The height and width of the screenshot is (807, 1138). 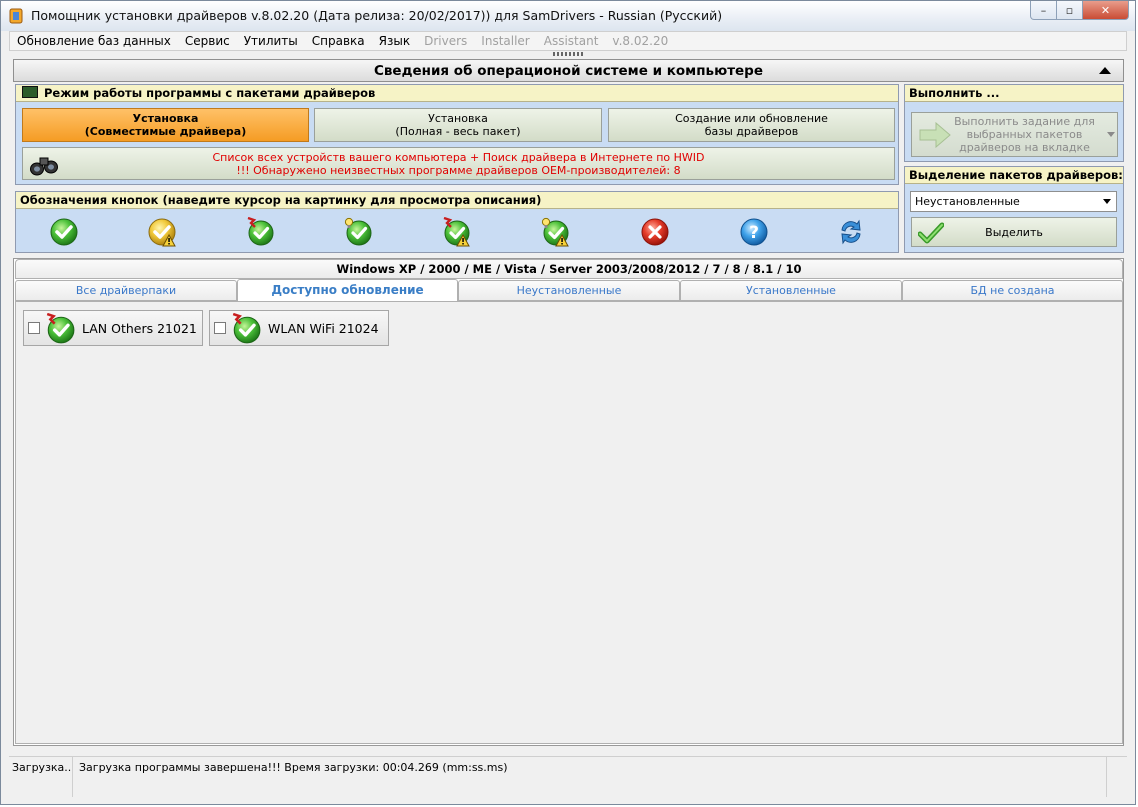 I want to click on menu-help: Справка, so click(x=338, y=41).